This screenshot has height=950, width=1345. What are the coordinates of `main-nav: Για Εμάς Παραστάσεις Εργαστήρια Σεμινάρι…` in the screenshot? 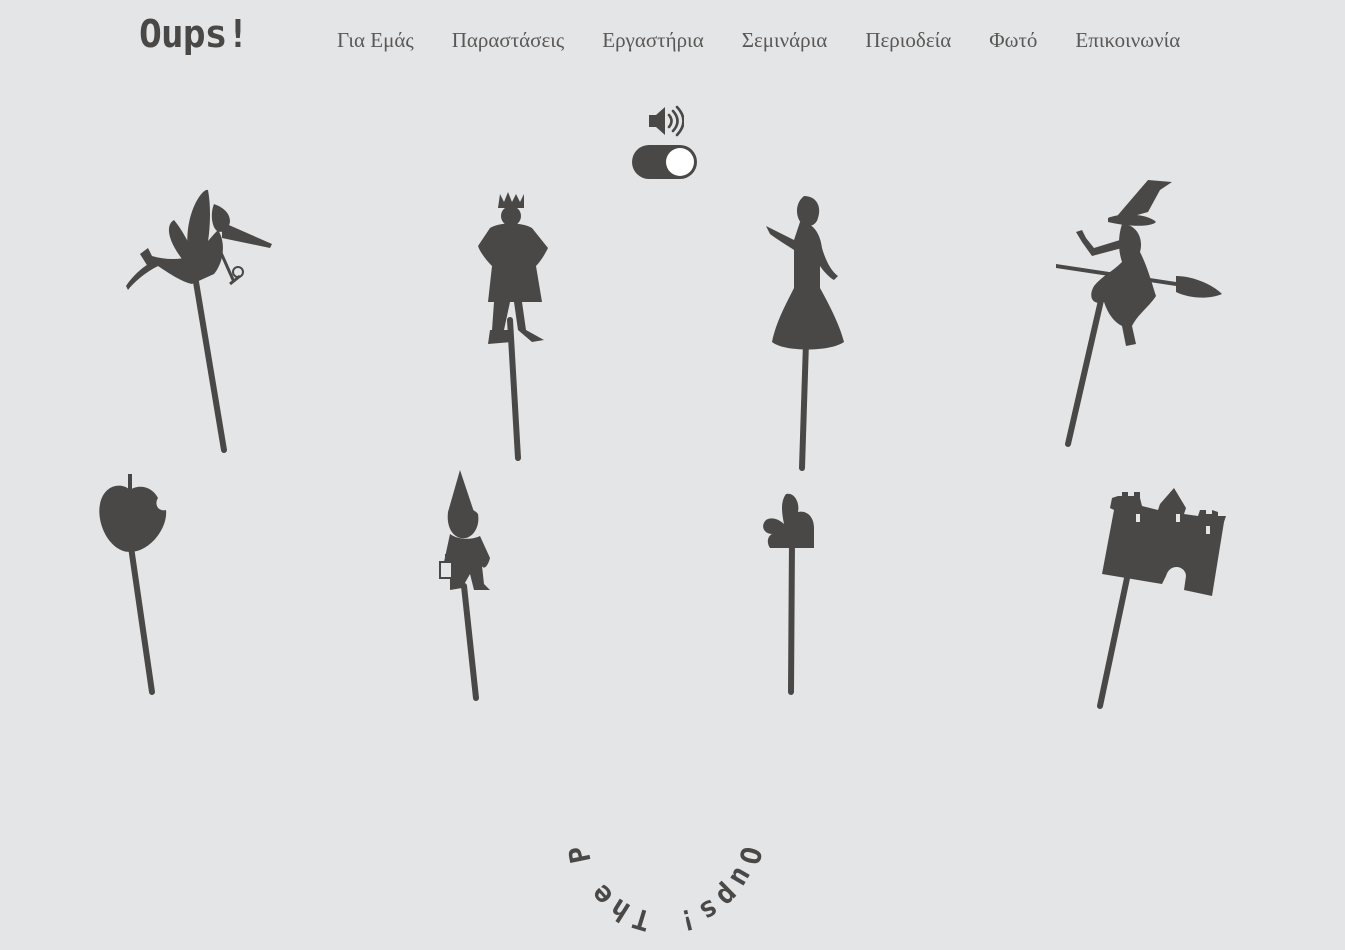 It's located at (758, 40).